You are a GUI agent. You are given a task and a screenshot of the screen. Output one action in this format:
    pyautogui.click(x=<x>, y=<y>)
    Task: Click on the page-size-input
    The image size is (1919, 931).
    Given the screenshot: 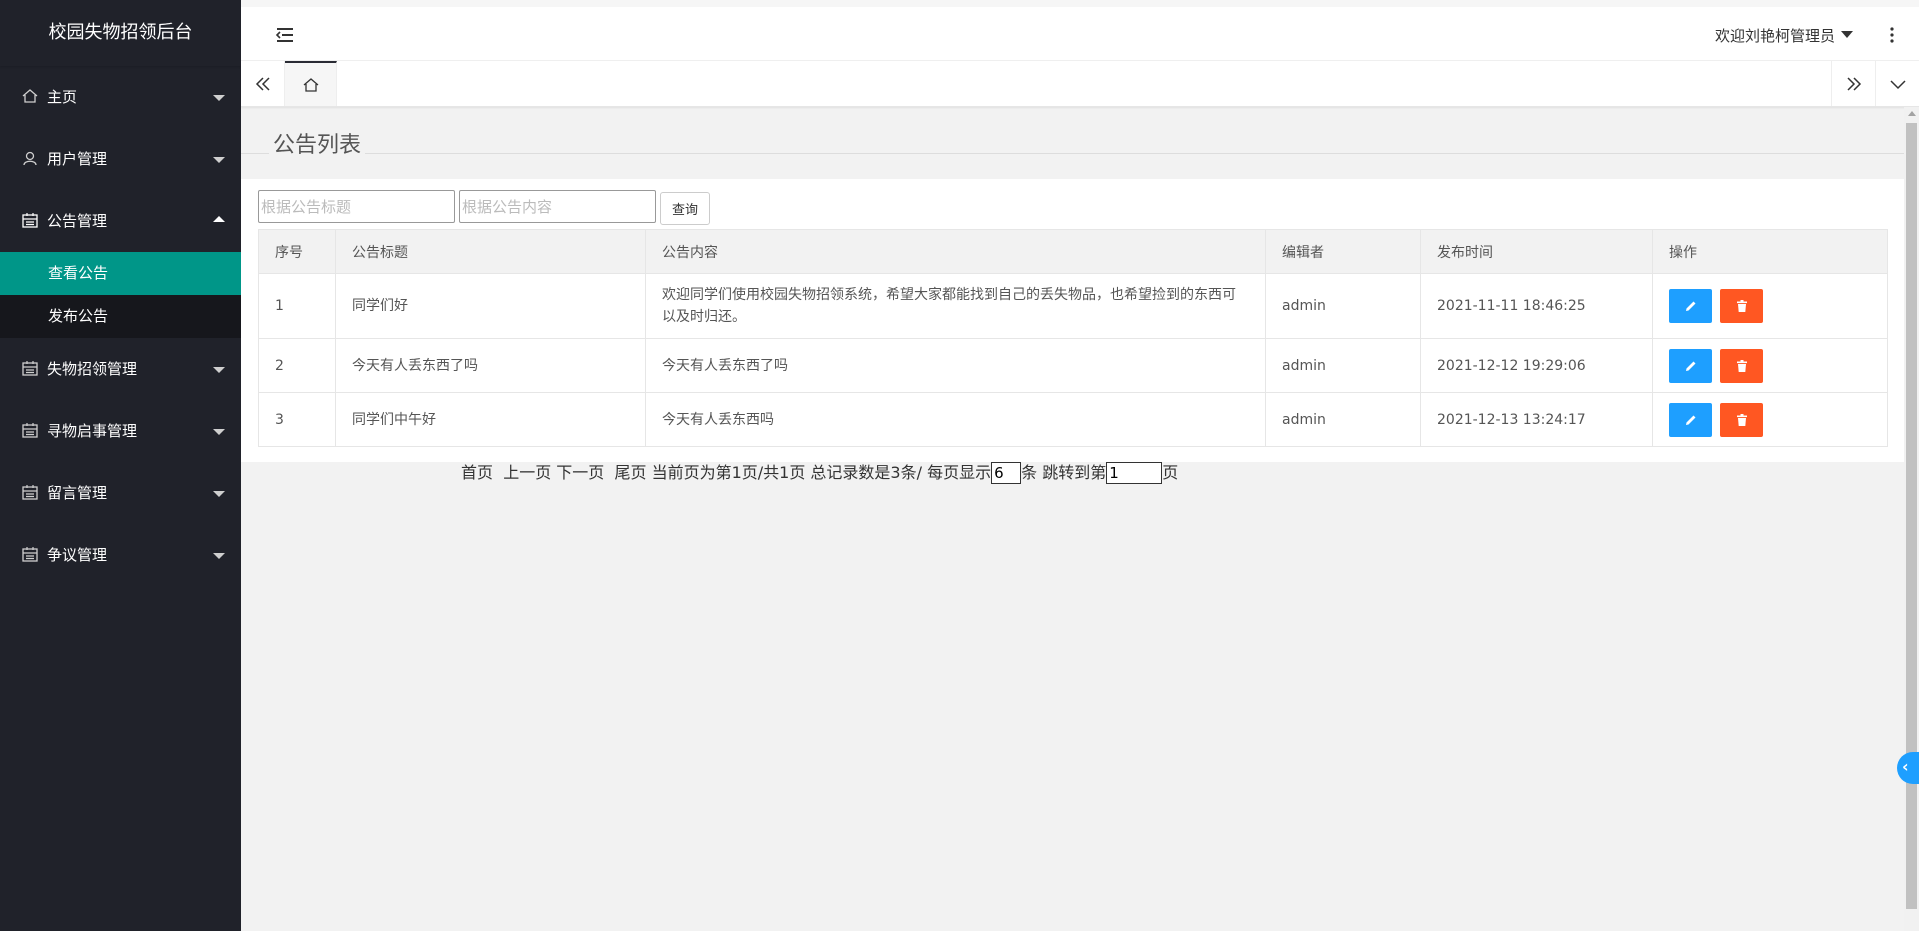 What is the action you would take?
    pyautogui.click(x=1006, y=473)
    